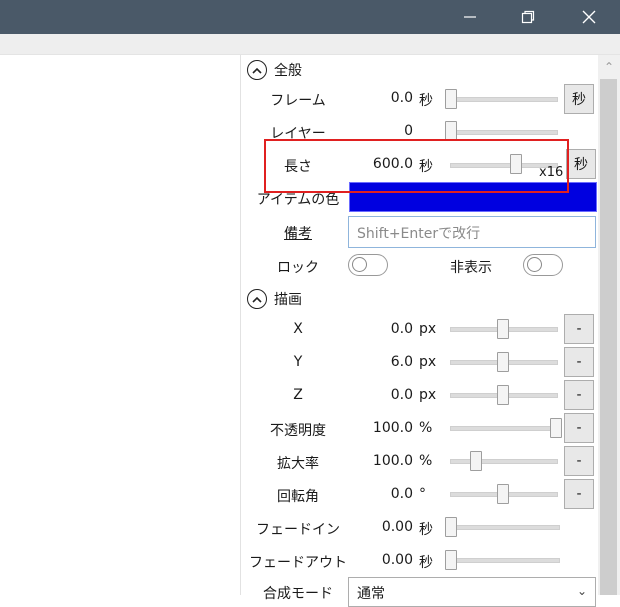  Describe the element at coordinates (428, 329) in the screenshot. I see `x-unit: px` at that location.